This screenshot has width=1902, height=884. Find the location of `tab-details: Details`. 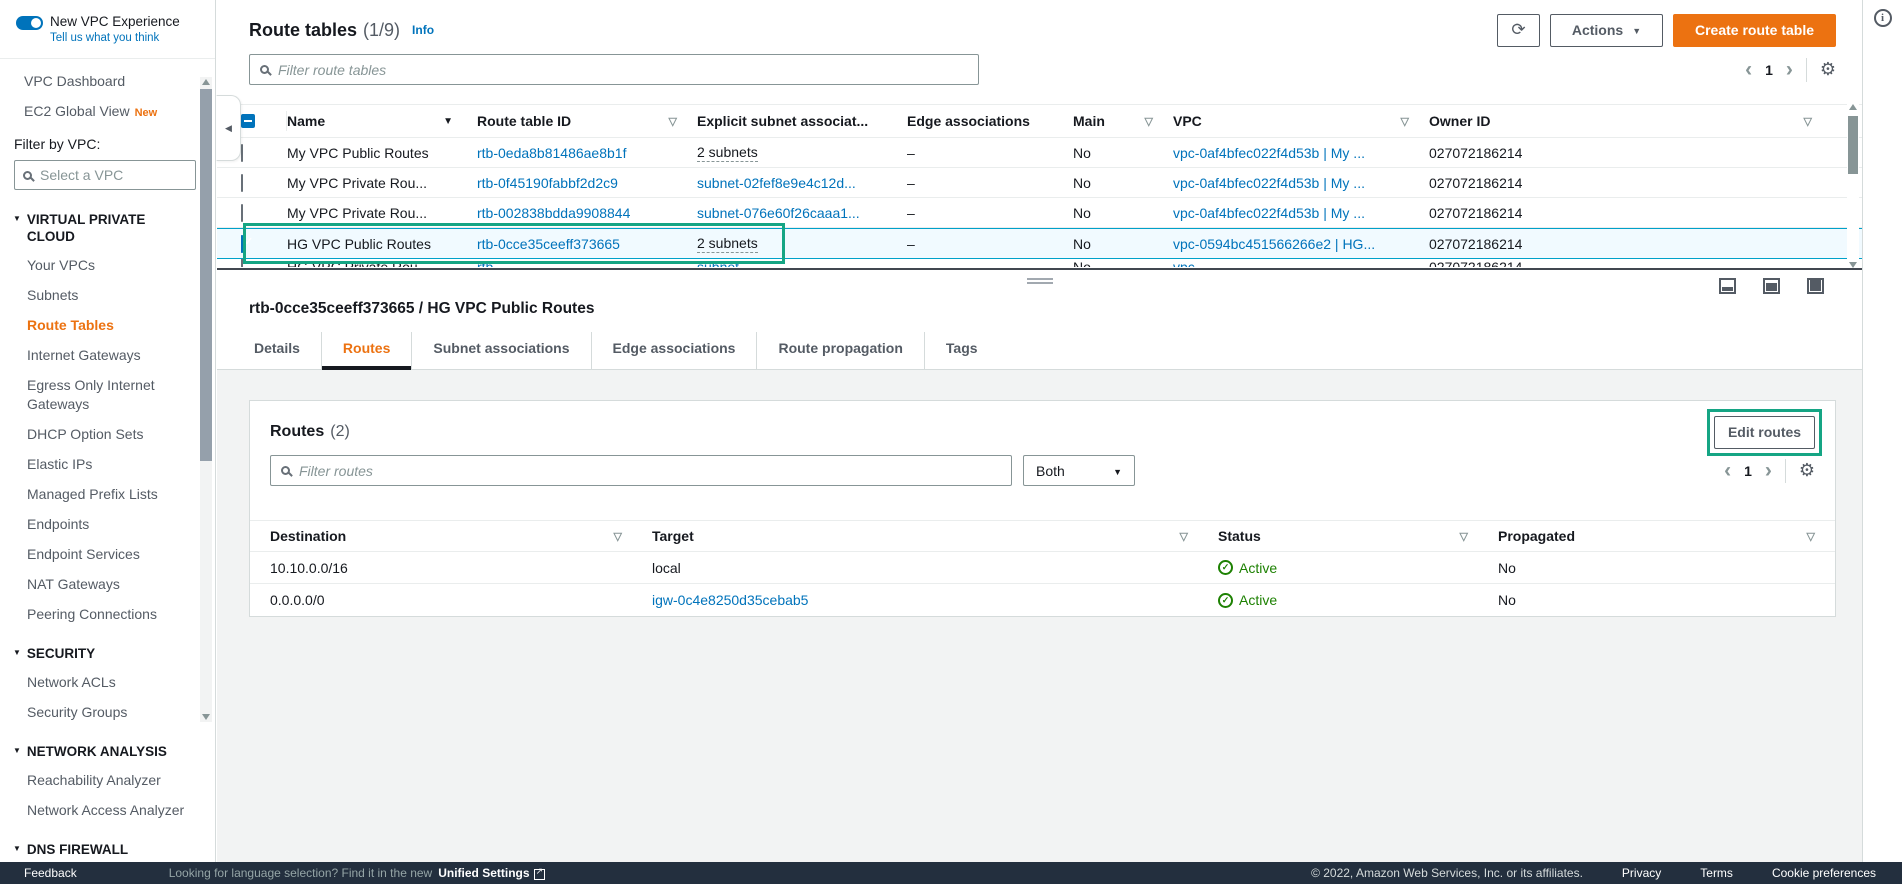

tab-details: Details is located at coordinates (277, 350).